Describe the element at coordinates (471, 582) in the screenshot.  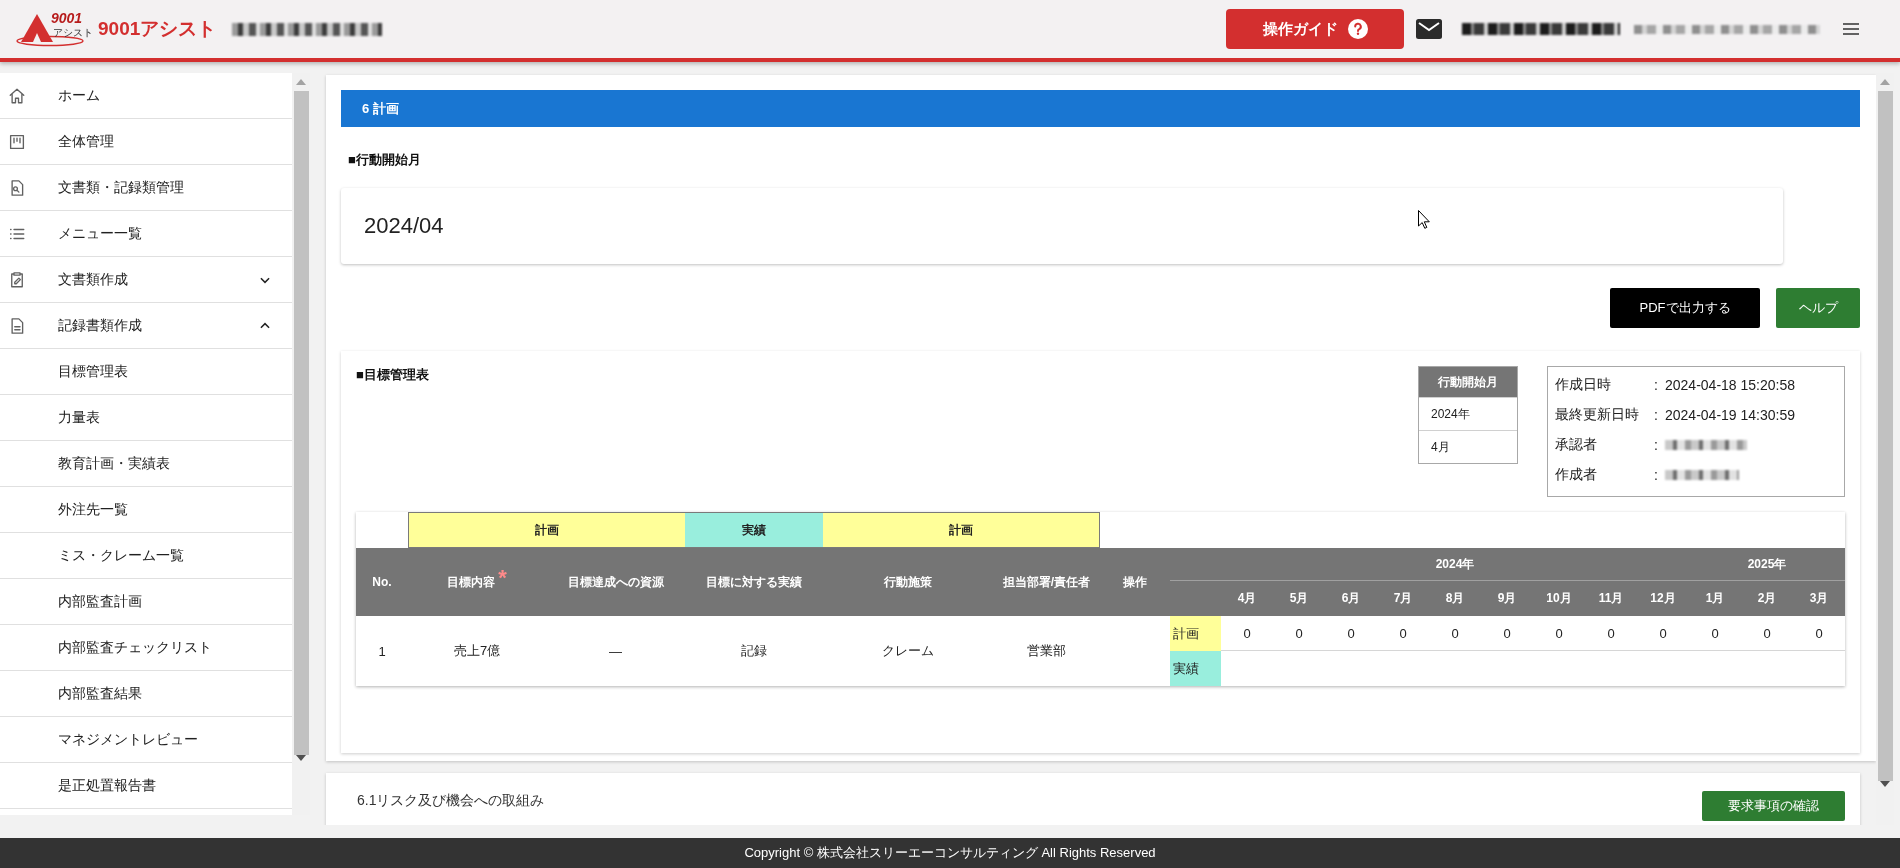
I see `column-header: 目標内容` at that location.